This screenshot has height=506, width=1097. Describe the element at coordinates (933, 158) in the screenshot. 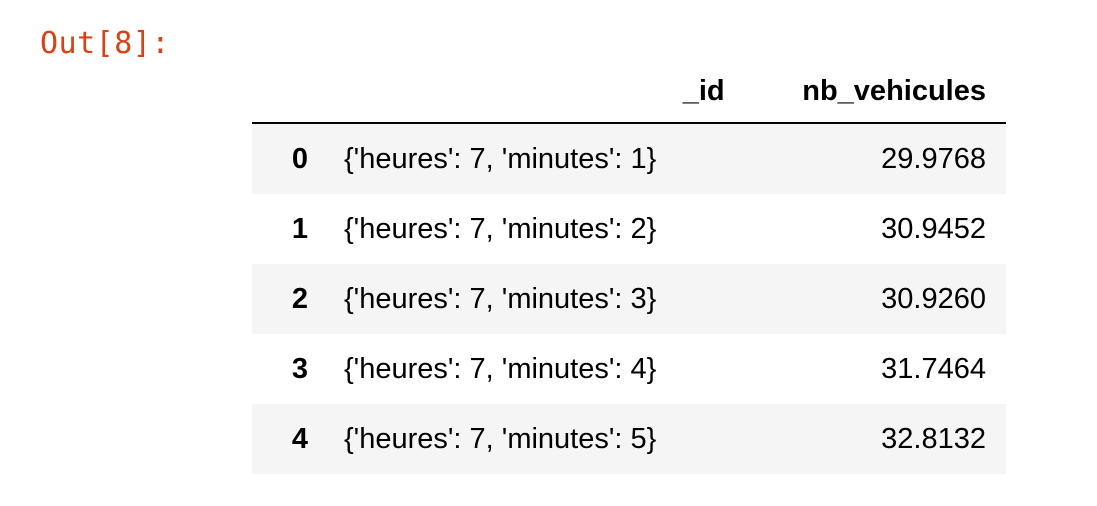

I see `nb-vehicules-cell: 29.9768` at that location.